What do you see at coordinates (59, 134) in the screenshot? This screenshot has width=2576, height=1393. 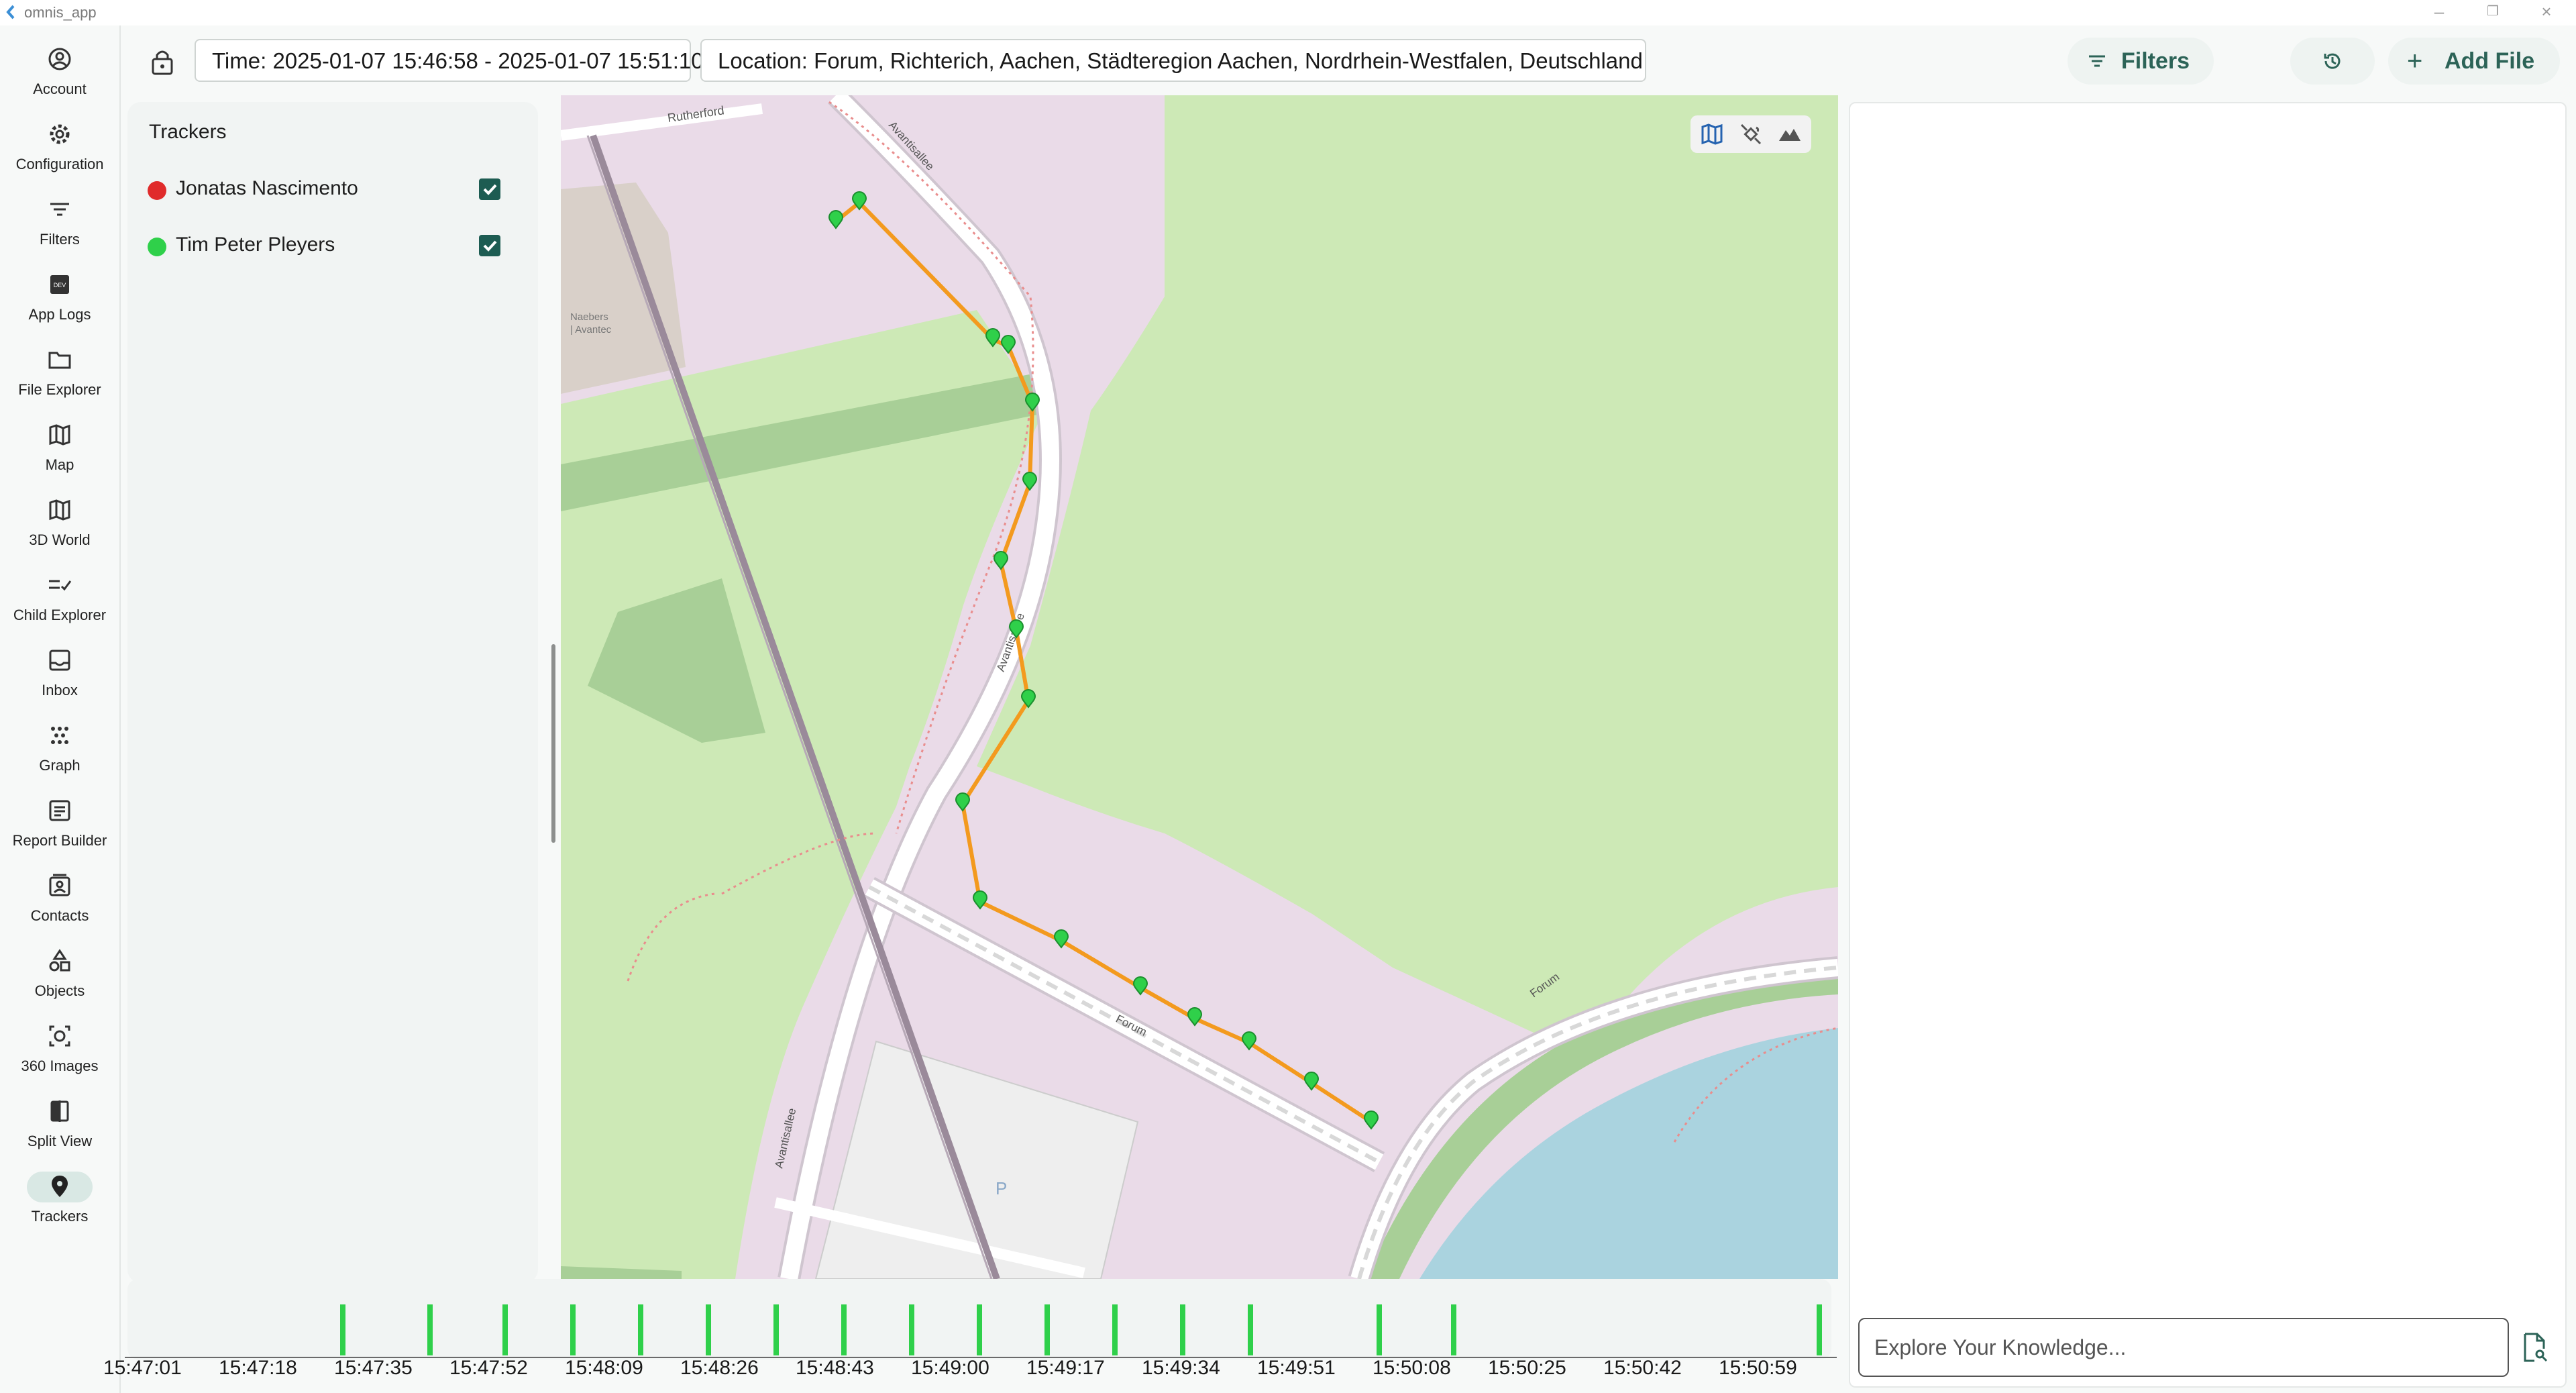 I see `gear-icon` at bounding box center [59, 134].